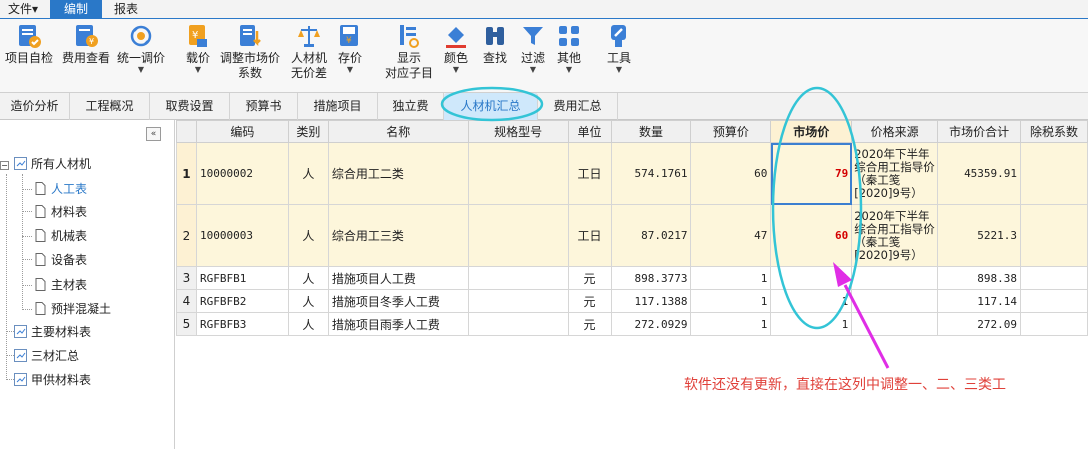 The height and width of the screenshot is (449, 1088). What do you see at coordinates (242, 301) in the screenshot?
I see `cell-code: RGFBFB2` at bounding box center [242, 301].